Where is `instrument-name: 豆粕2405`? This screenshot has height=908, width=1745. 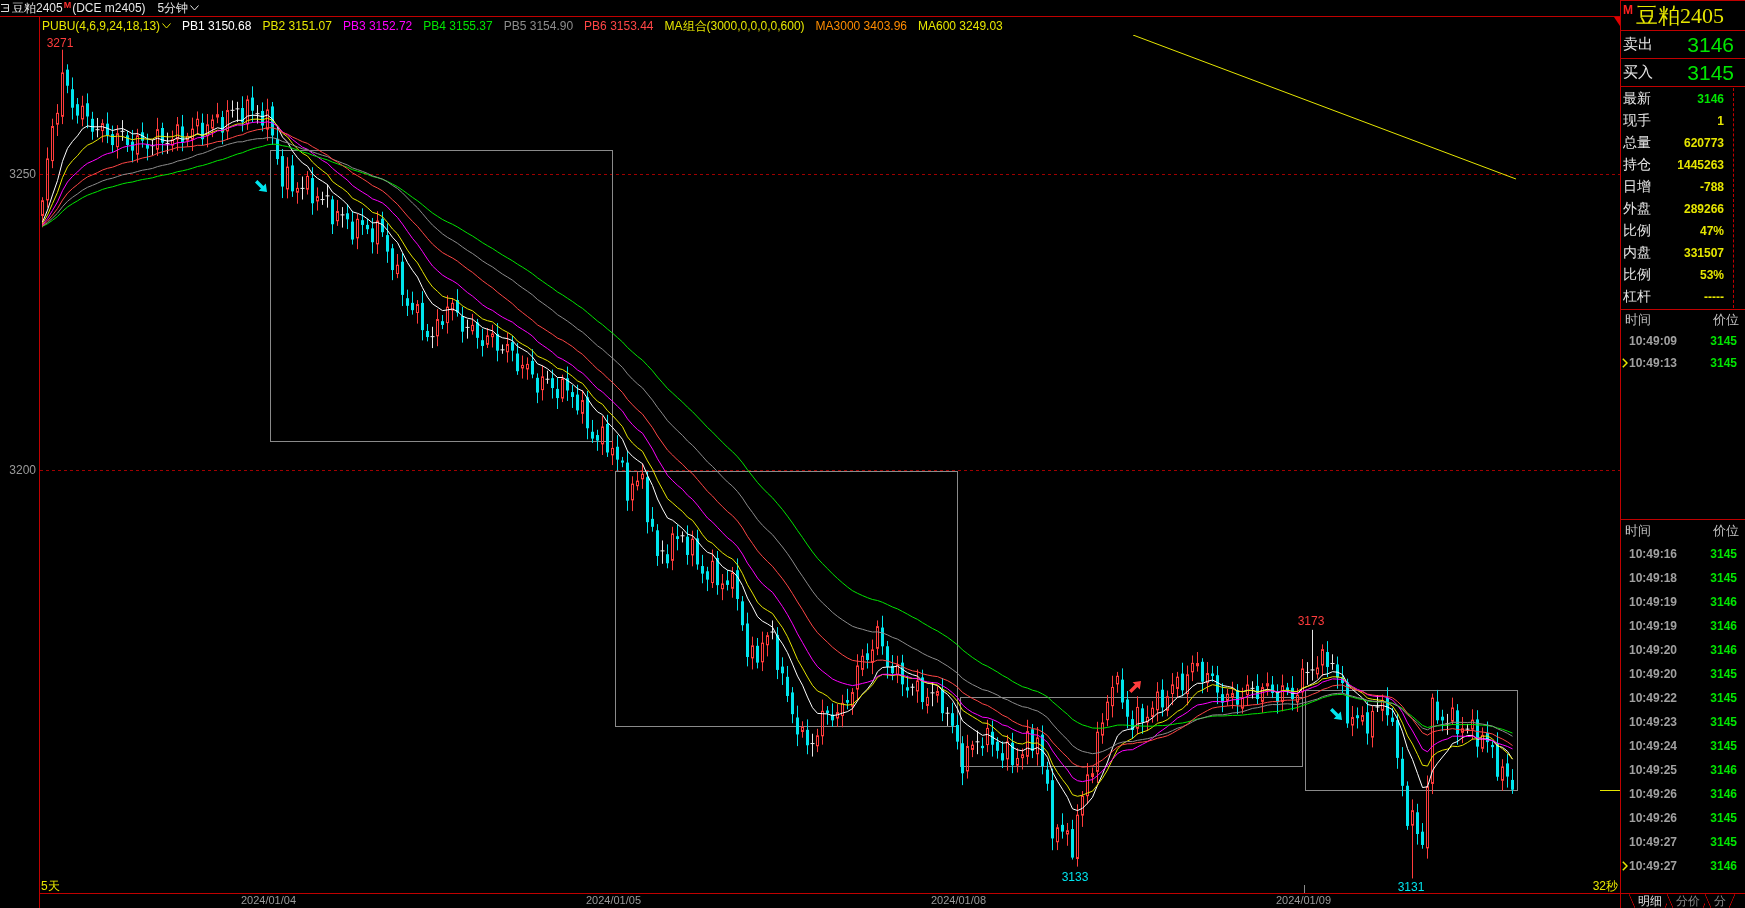 instrument-name: 豆粕2405 is located at coordinates (1680, 15).